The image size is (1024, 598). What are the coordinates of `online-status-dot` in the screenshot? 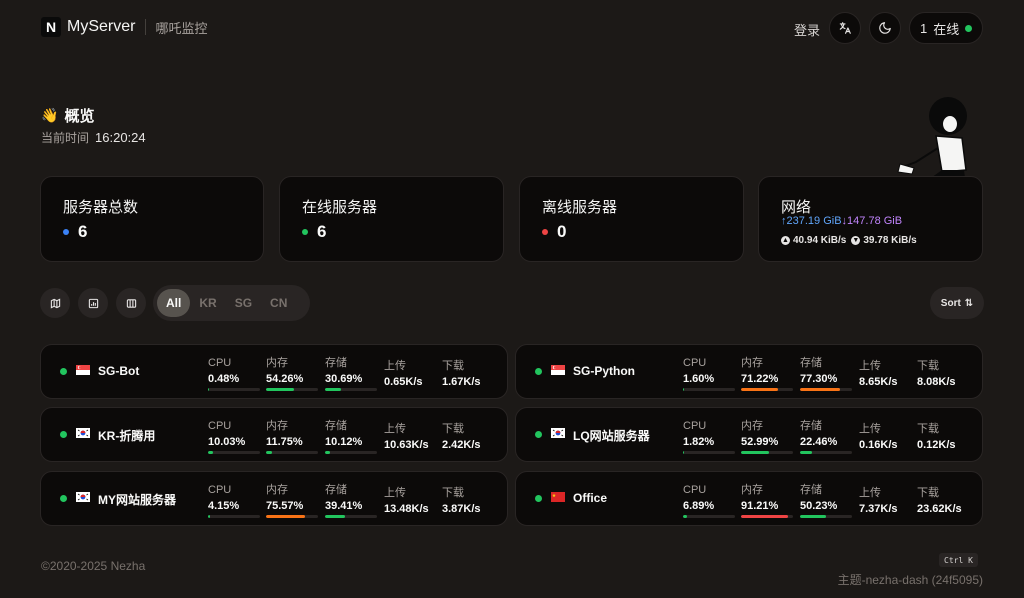 It's located at (969, 28).